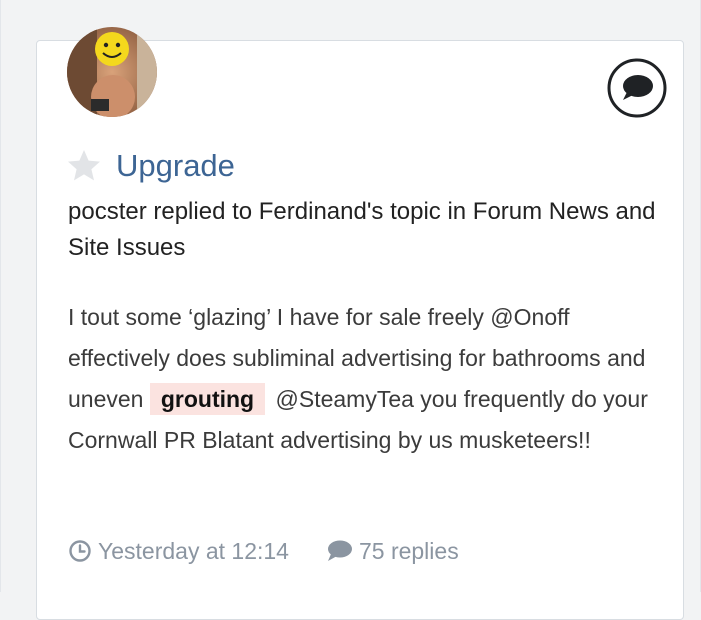 This screenshot has width=701, height=620. Describe the element at coordinates (193, 550) in the screenshot. I see `timestamp-label: Yesterday at 12:14` at that location.